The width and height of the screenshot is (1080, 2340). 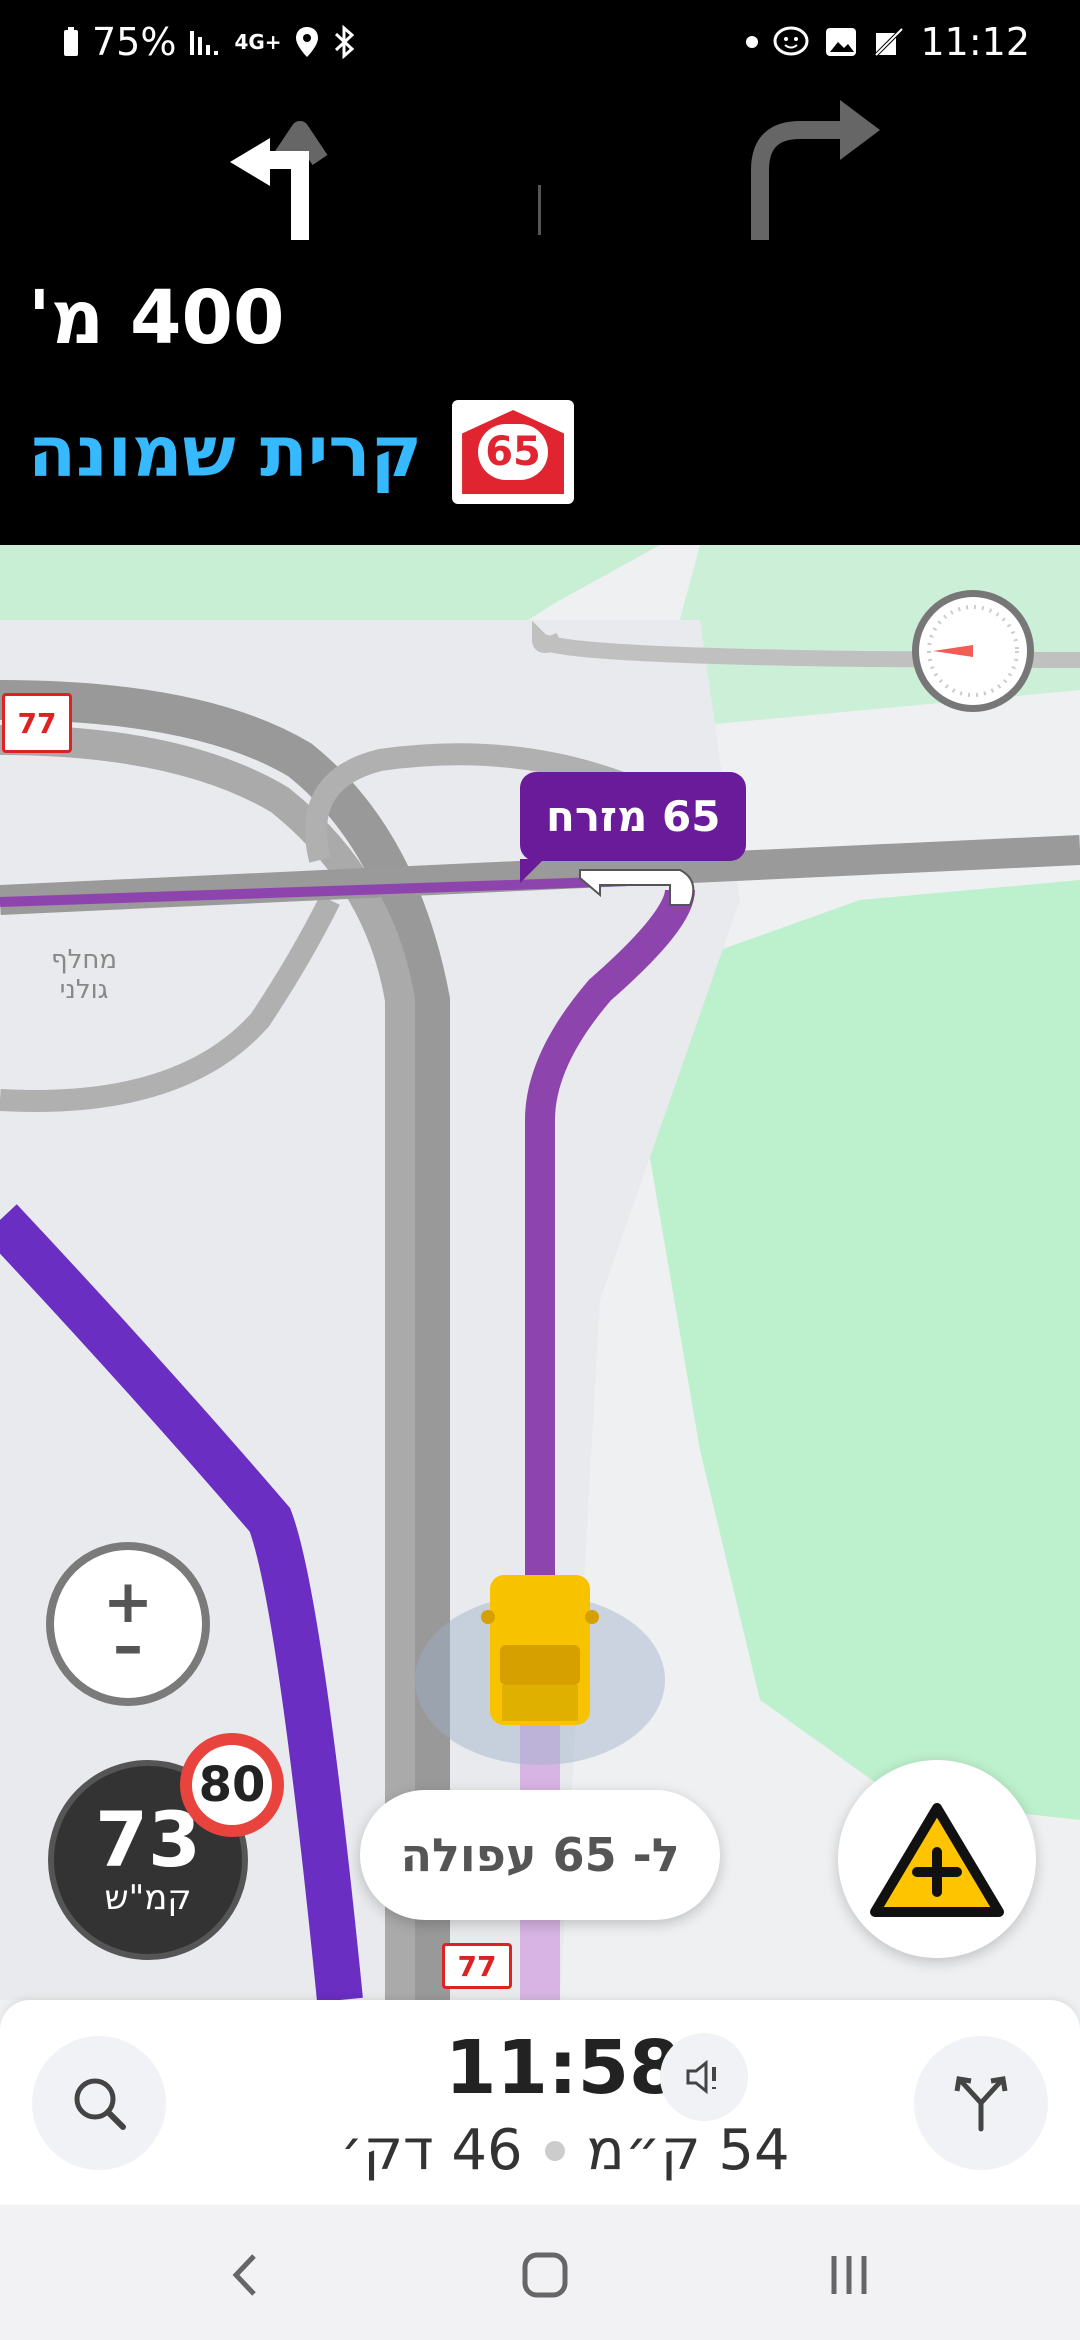 I want to click on battery-percent: 75%, so click(x=134, y=42).